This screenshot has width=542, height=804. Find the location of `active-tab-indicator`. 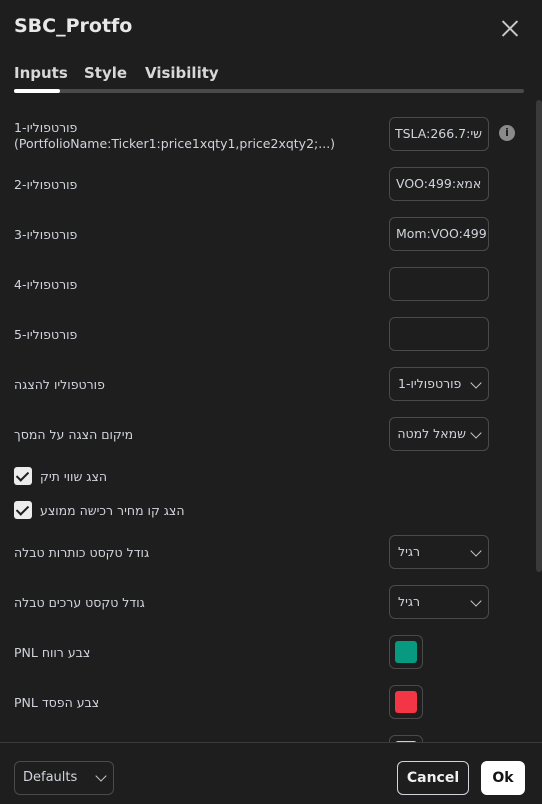

active-tab-indicator is located at coordinates (37, 91).